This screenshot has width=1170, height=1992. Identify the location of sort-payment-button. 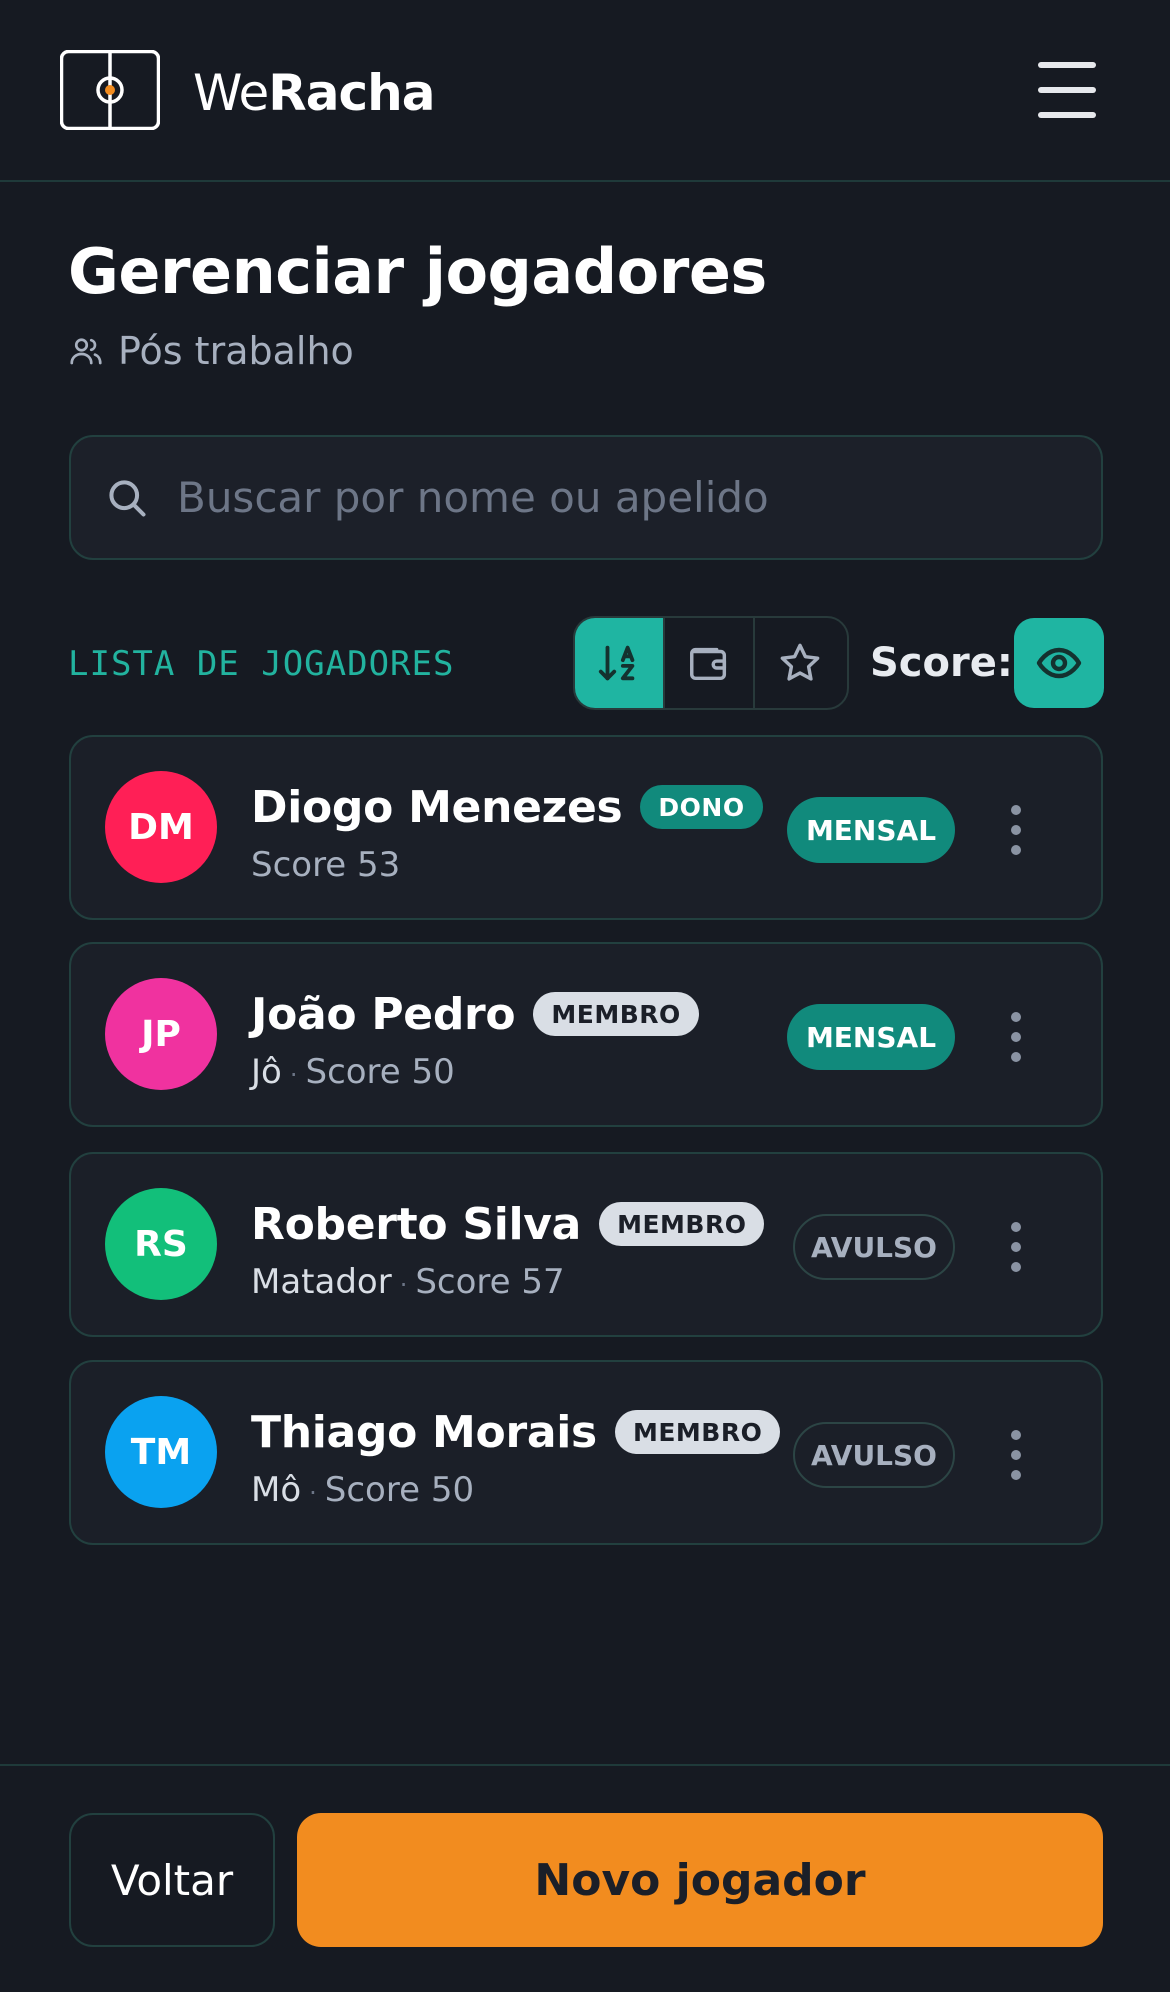
(710, 663).